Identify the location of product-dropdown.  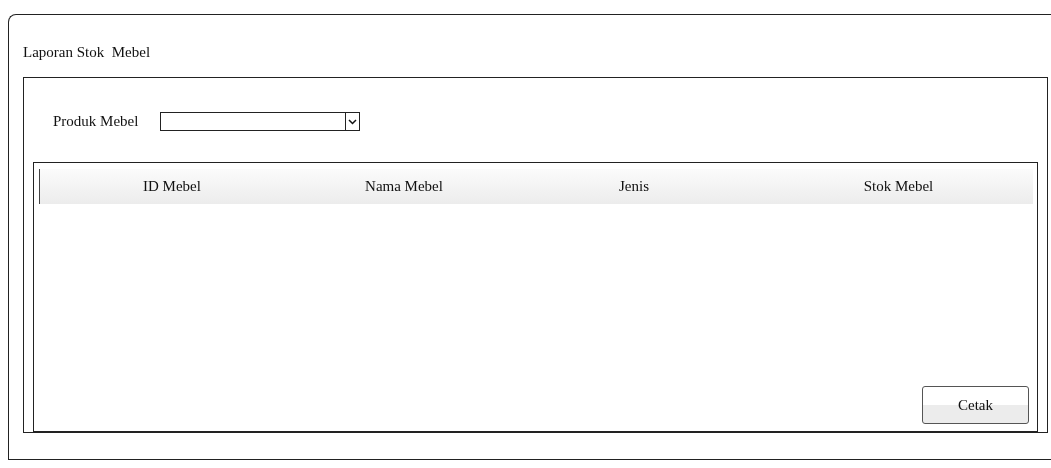
(260, 121).